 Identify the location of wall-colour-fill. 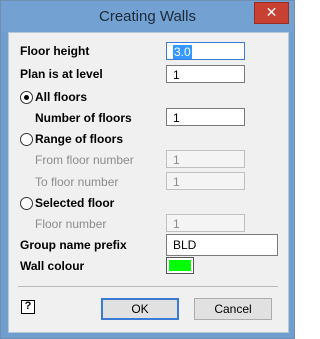
(180, 265).